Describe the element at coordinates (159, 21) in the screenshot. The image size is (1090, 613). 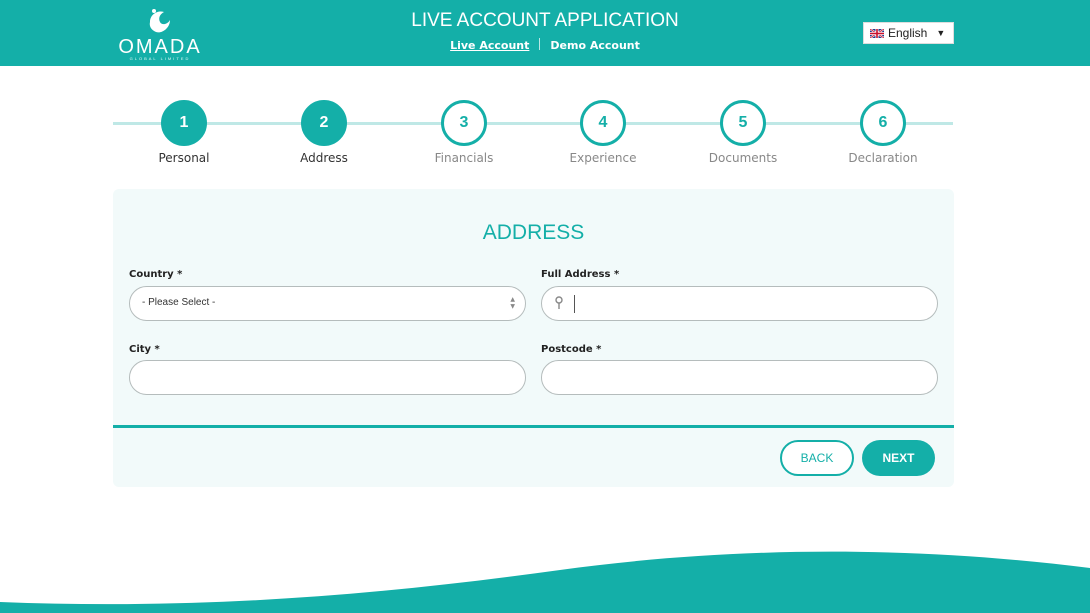
I see `wave-logo-icon` at that location.